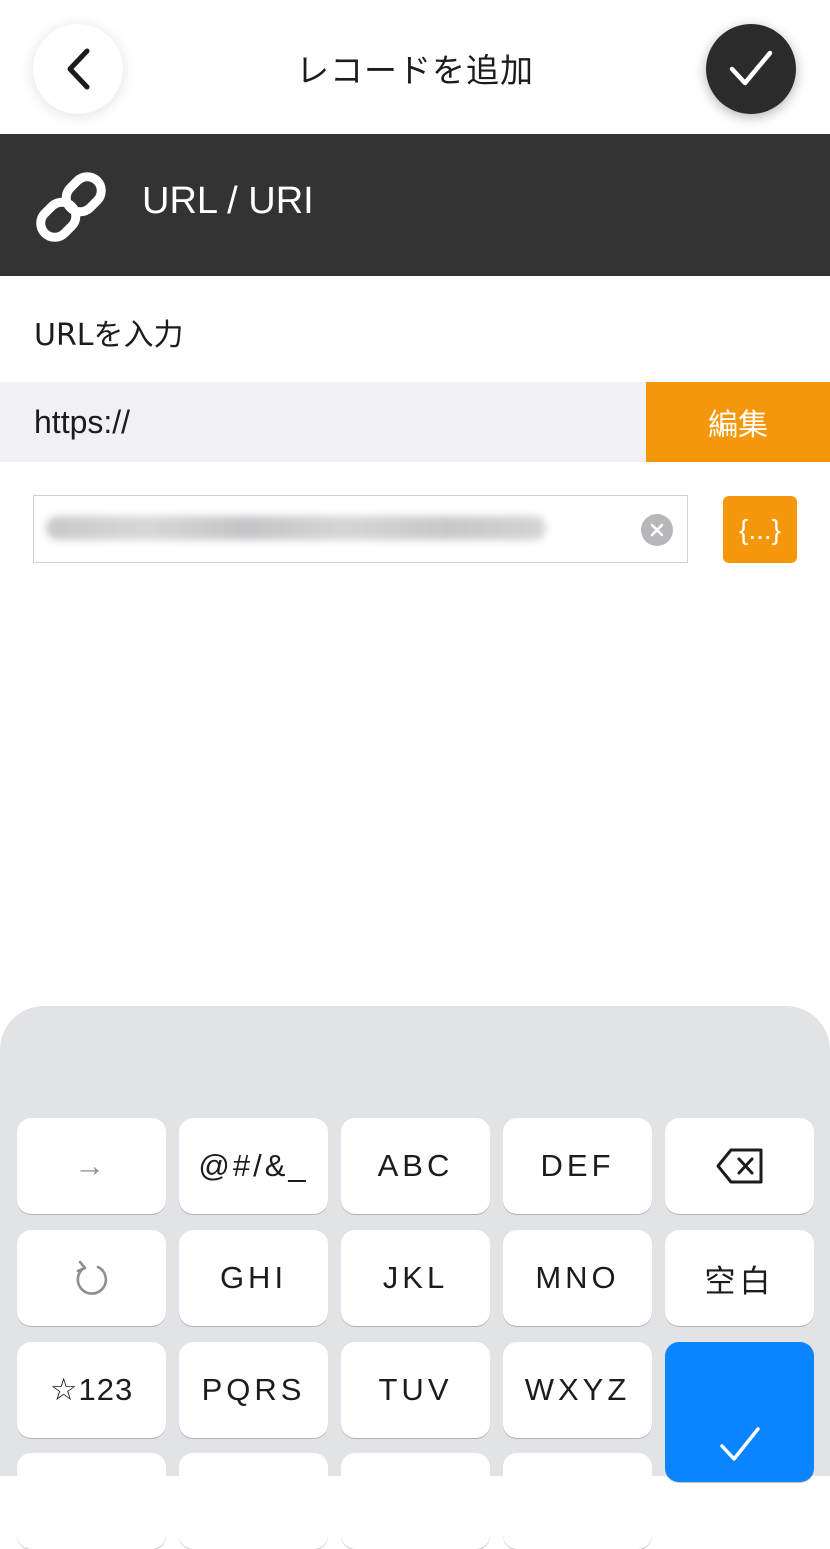 This screenshot has height=1549, width=830. Describe the element at coordinates (228, 201) in the screenshot. I see `record-type-label: URL / URI` at that location.